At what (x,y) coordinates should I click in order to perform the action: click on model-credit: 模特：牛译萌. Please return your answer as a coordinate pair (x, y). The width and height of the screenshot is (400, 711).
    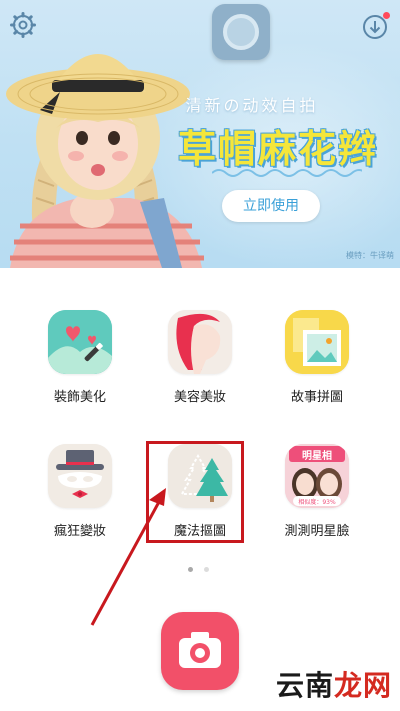
    Looking at the image, I should click on (370, 255).